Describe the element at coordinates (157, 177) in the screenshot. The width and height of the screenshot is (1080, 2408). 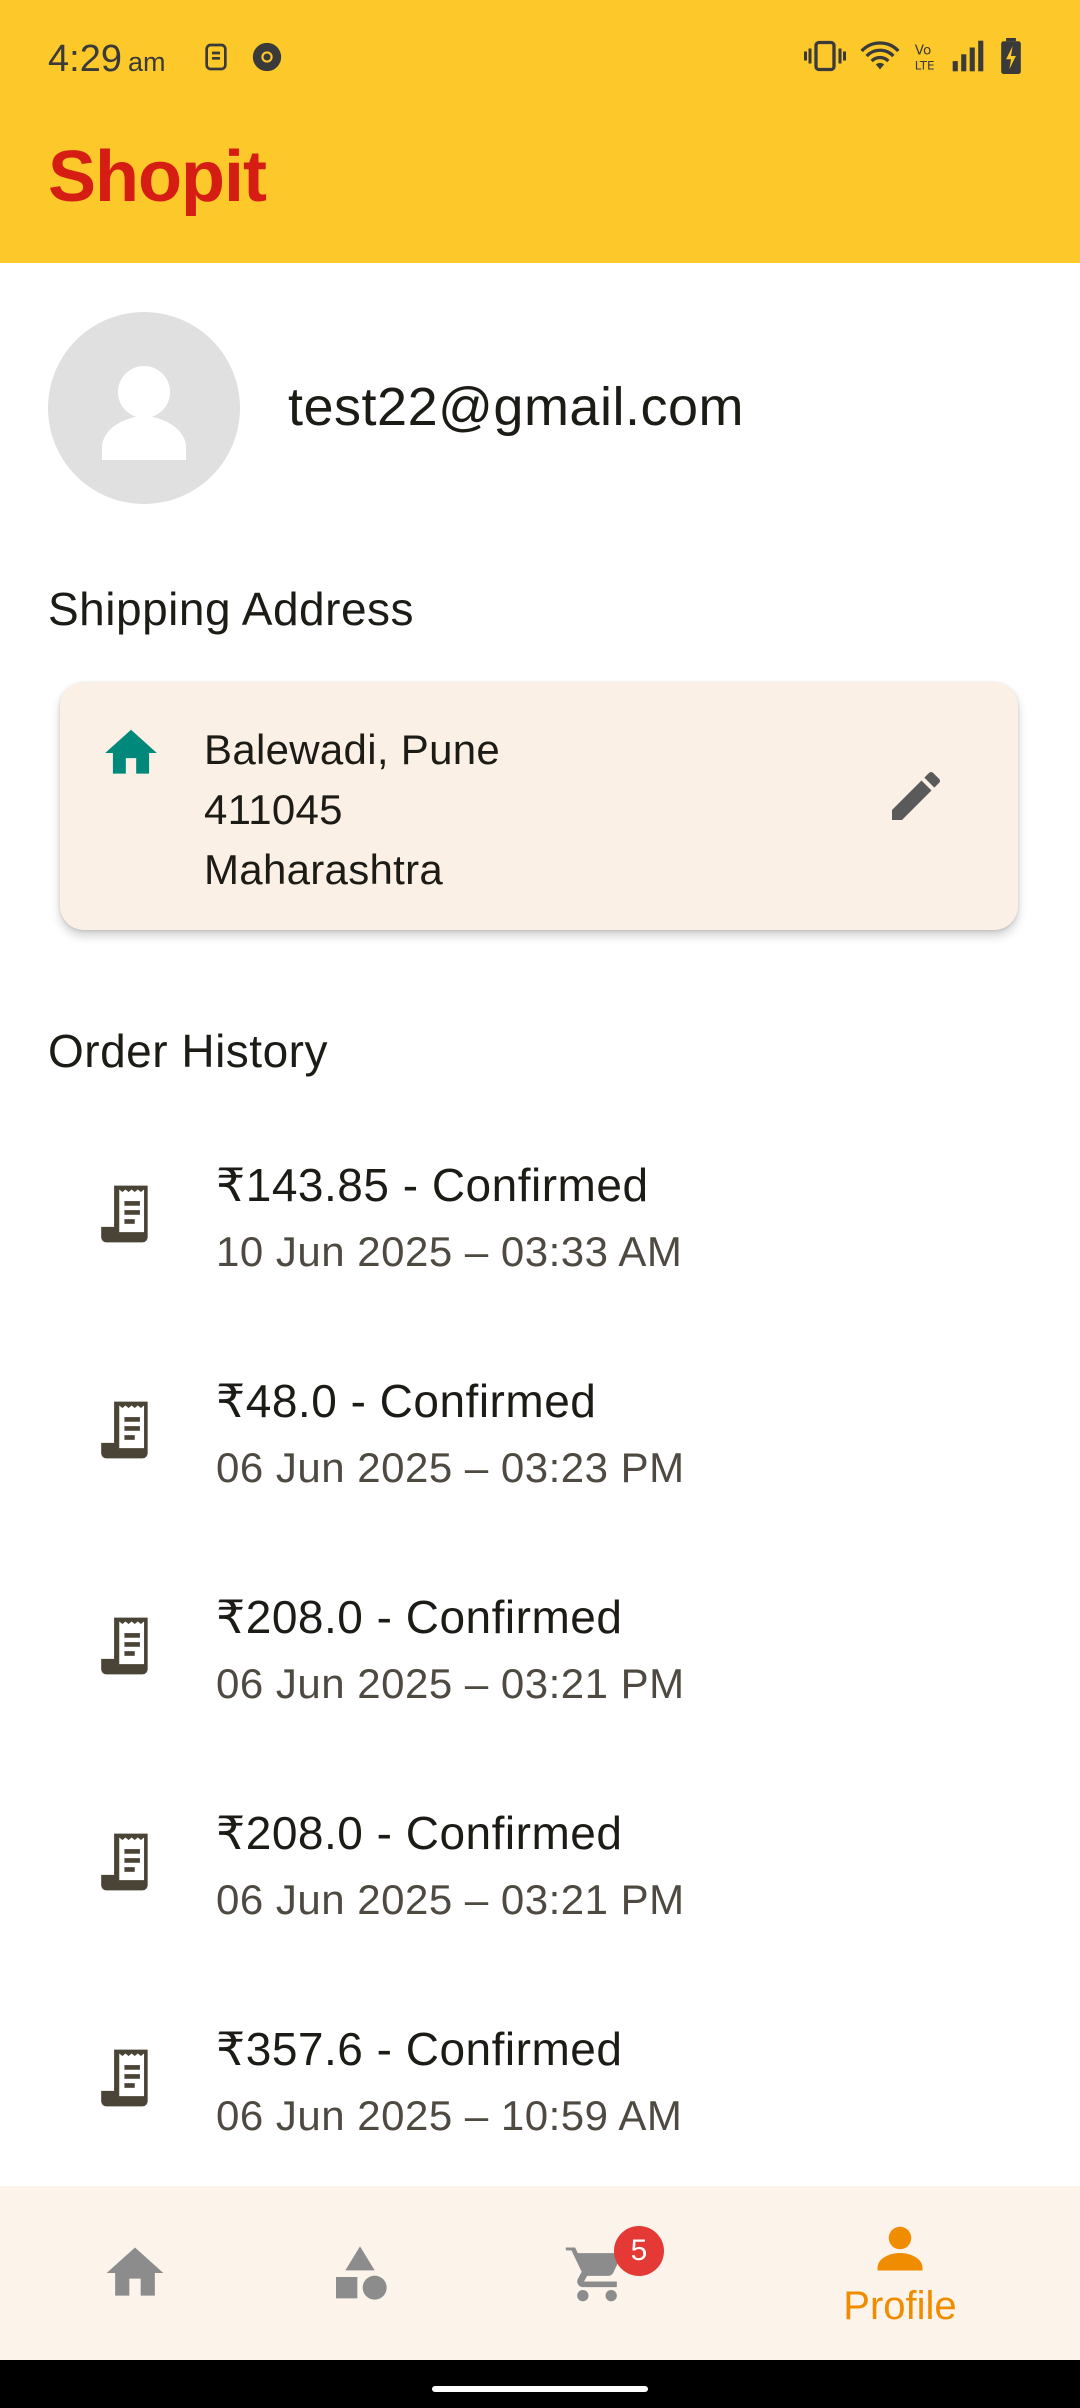
I see `app-title: Shopit` at that location.